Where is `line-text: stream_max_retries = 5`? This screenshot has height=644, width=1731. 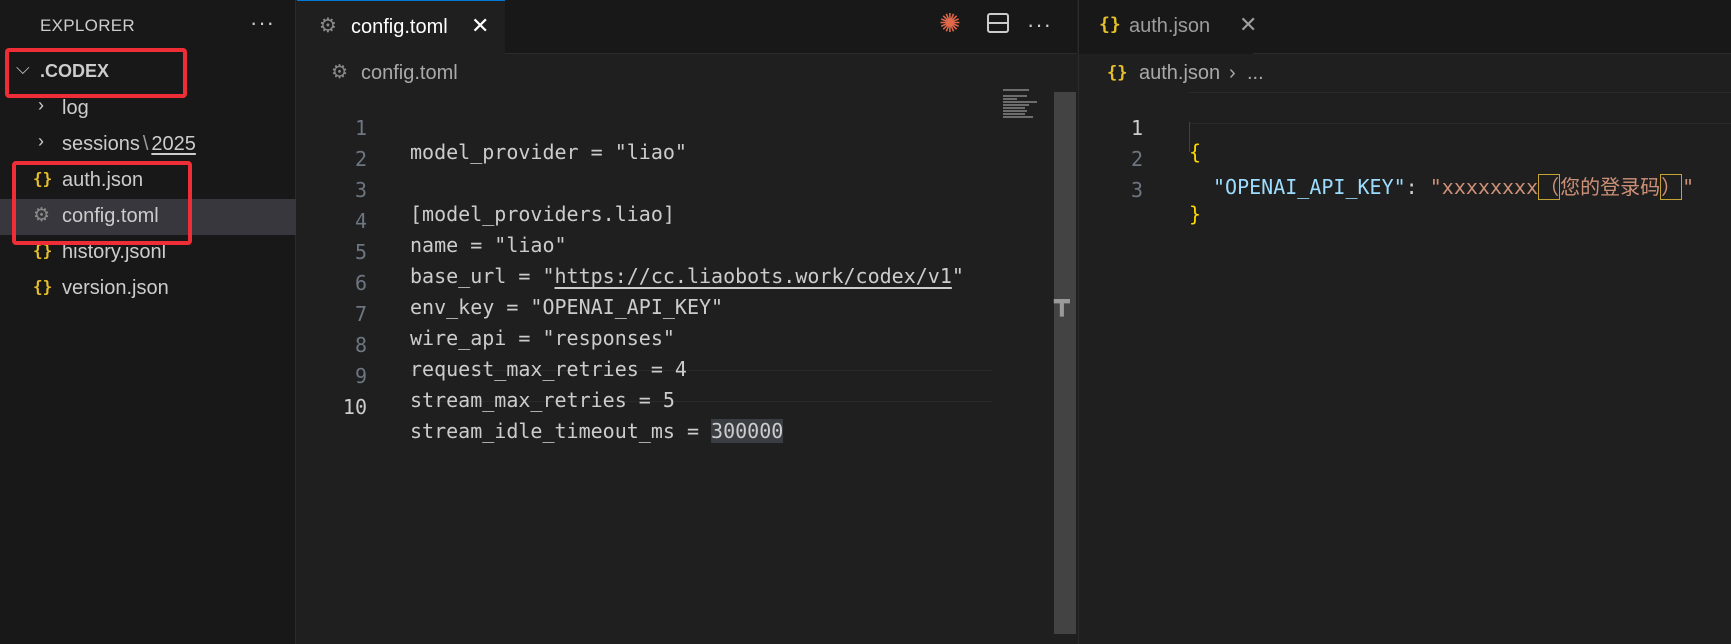 line-text: stream_max_retries = 5 is located at coordinates (542, 400).